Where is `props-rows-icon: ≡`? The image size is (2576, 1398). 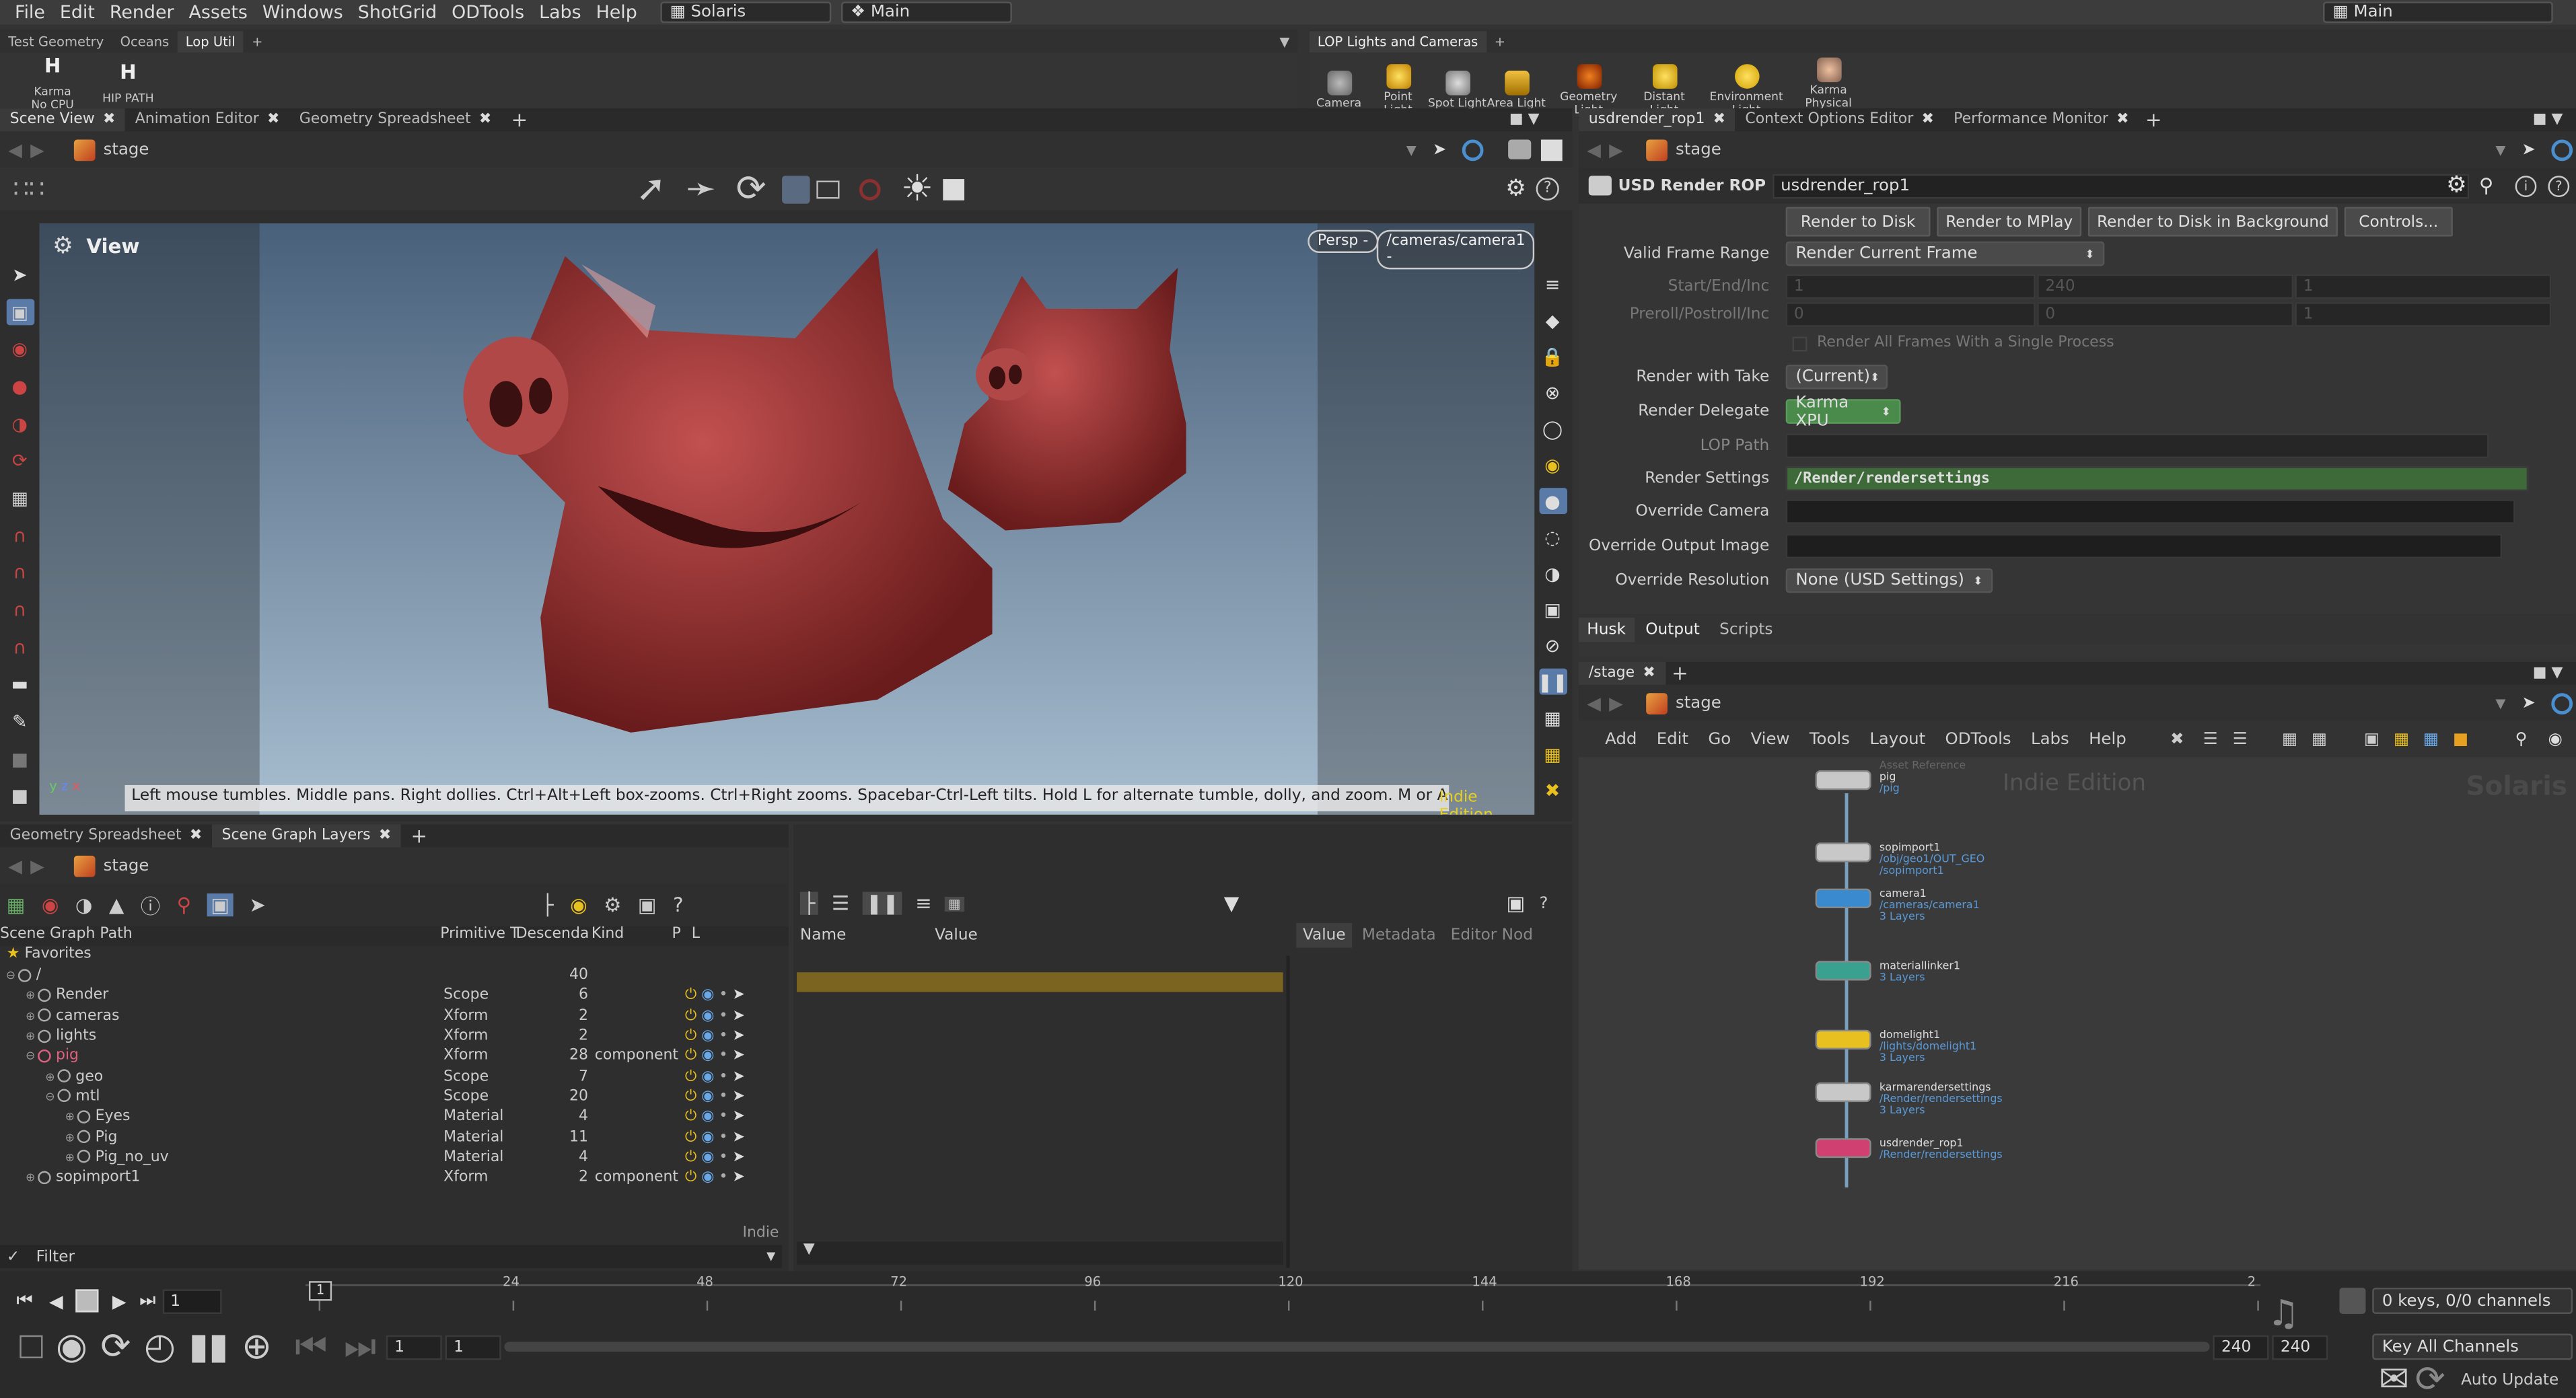 props-rows-icon: ≡ is located at coordinates (923, 903).